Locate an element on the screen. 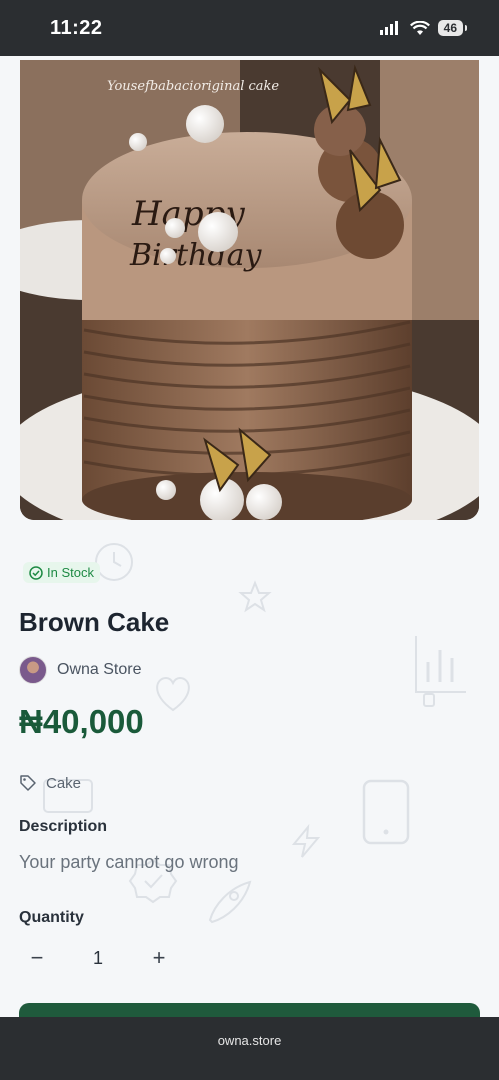 The image size is (499, 1080). wifi-icon is located at coordinates (419, 27).